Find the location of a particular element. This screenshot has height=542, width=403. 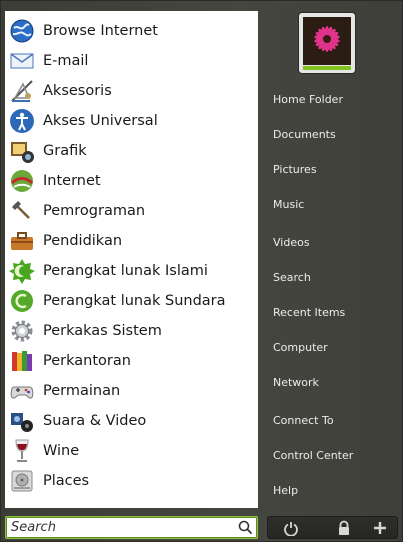

category-places: Places is located at coordinates (131, 481).